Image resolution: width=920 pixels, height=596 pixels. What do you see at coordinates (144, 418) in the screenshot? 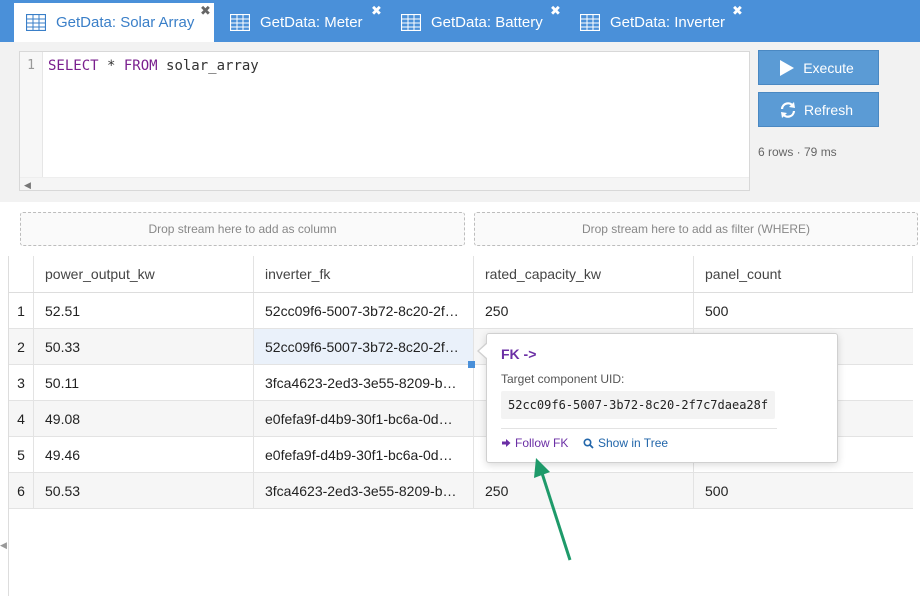
I see `cell-power-output: 49.08` at bounding box center [144, 418].